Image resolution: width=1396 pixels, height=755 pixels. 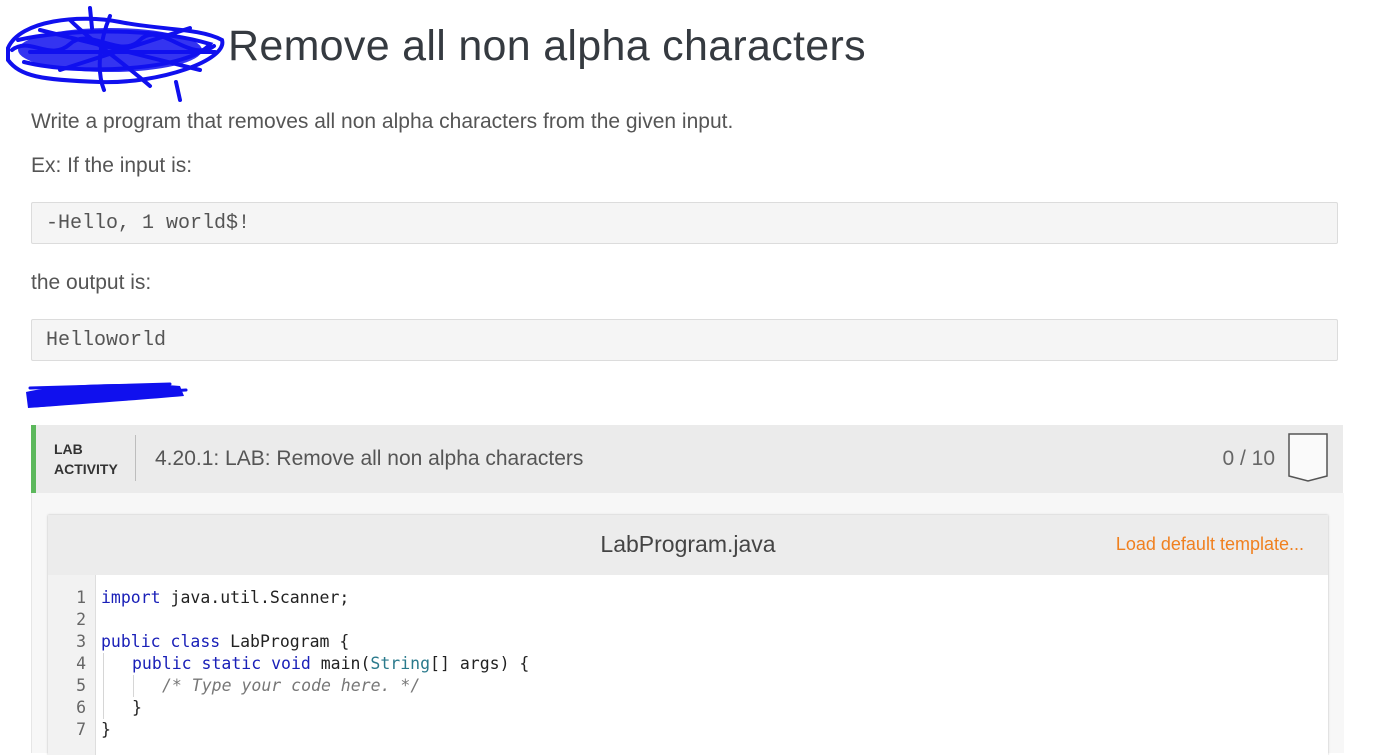 What do you see at coordinates (161, 641) in the screenshot?
I see `code-token: public class` at bounding box center [161, 641].